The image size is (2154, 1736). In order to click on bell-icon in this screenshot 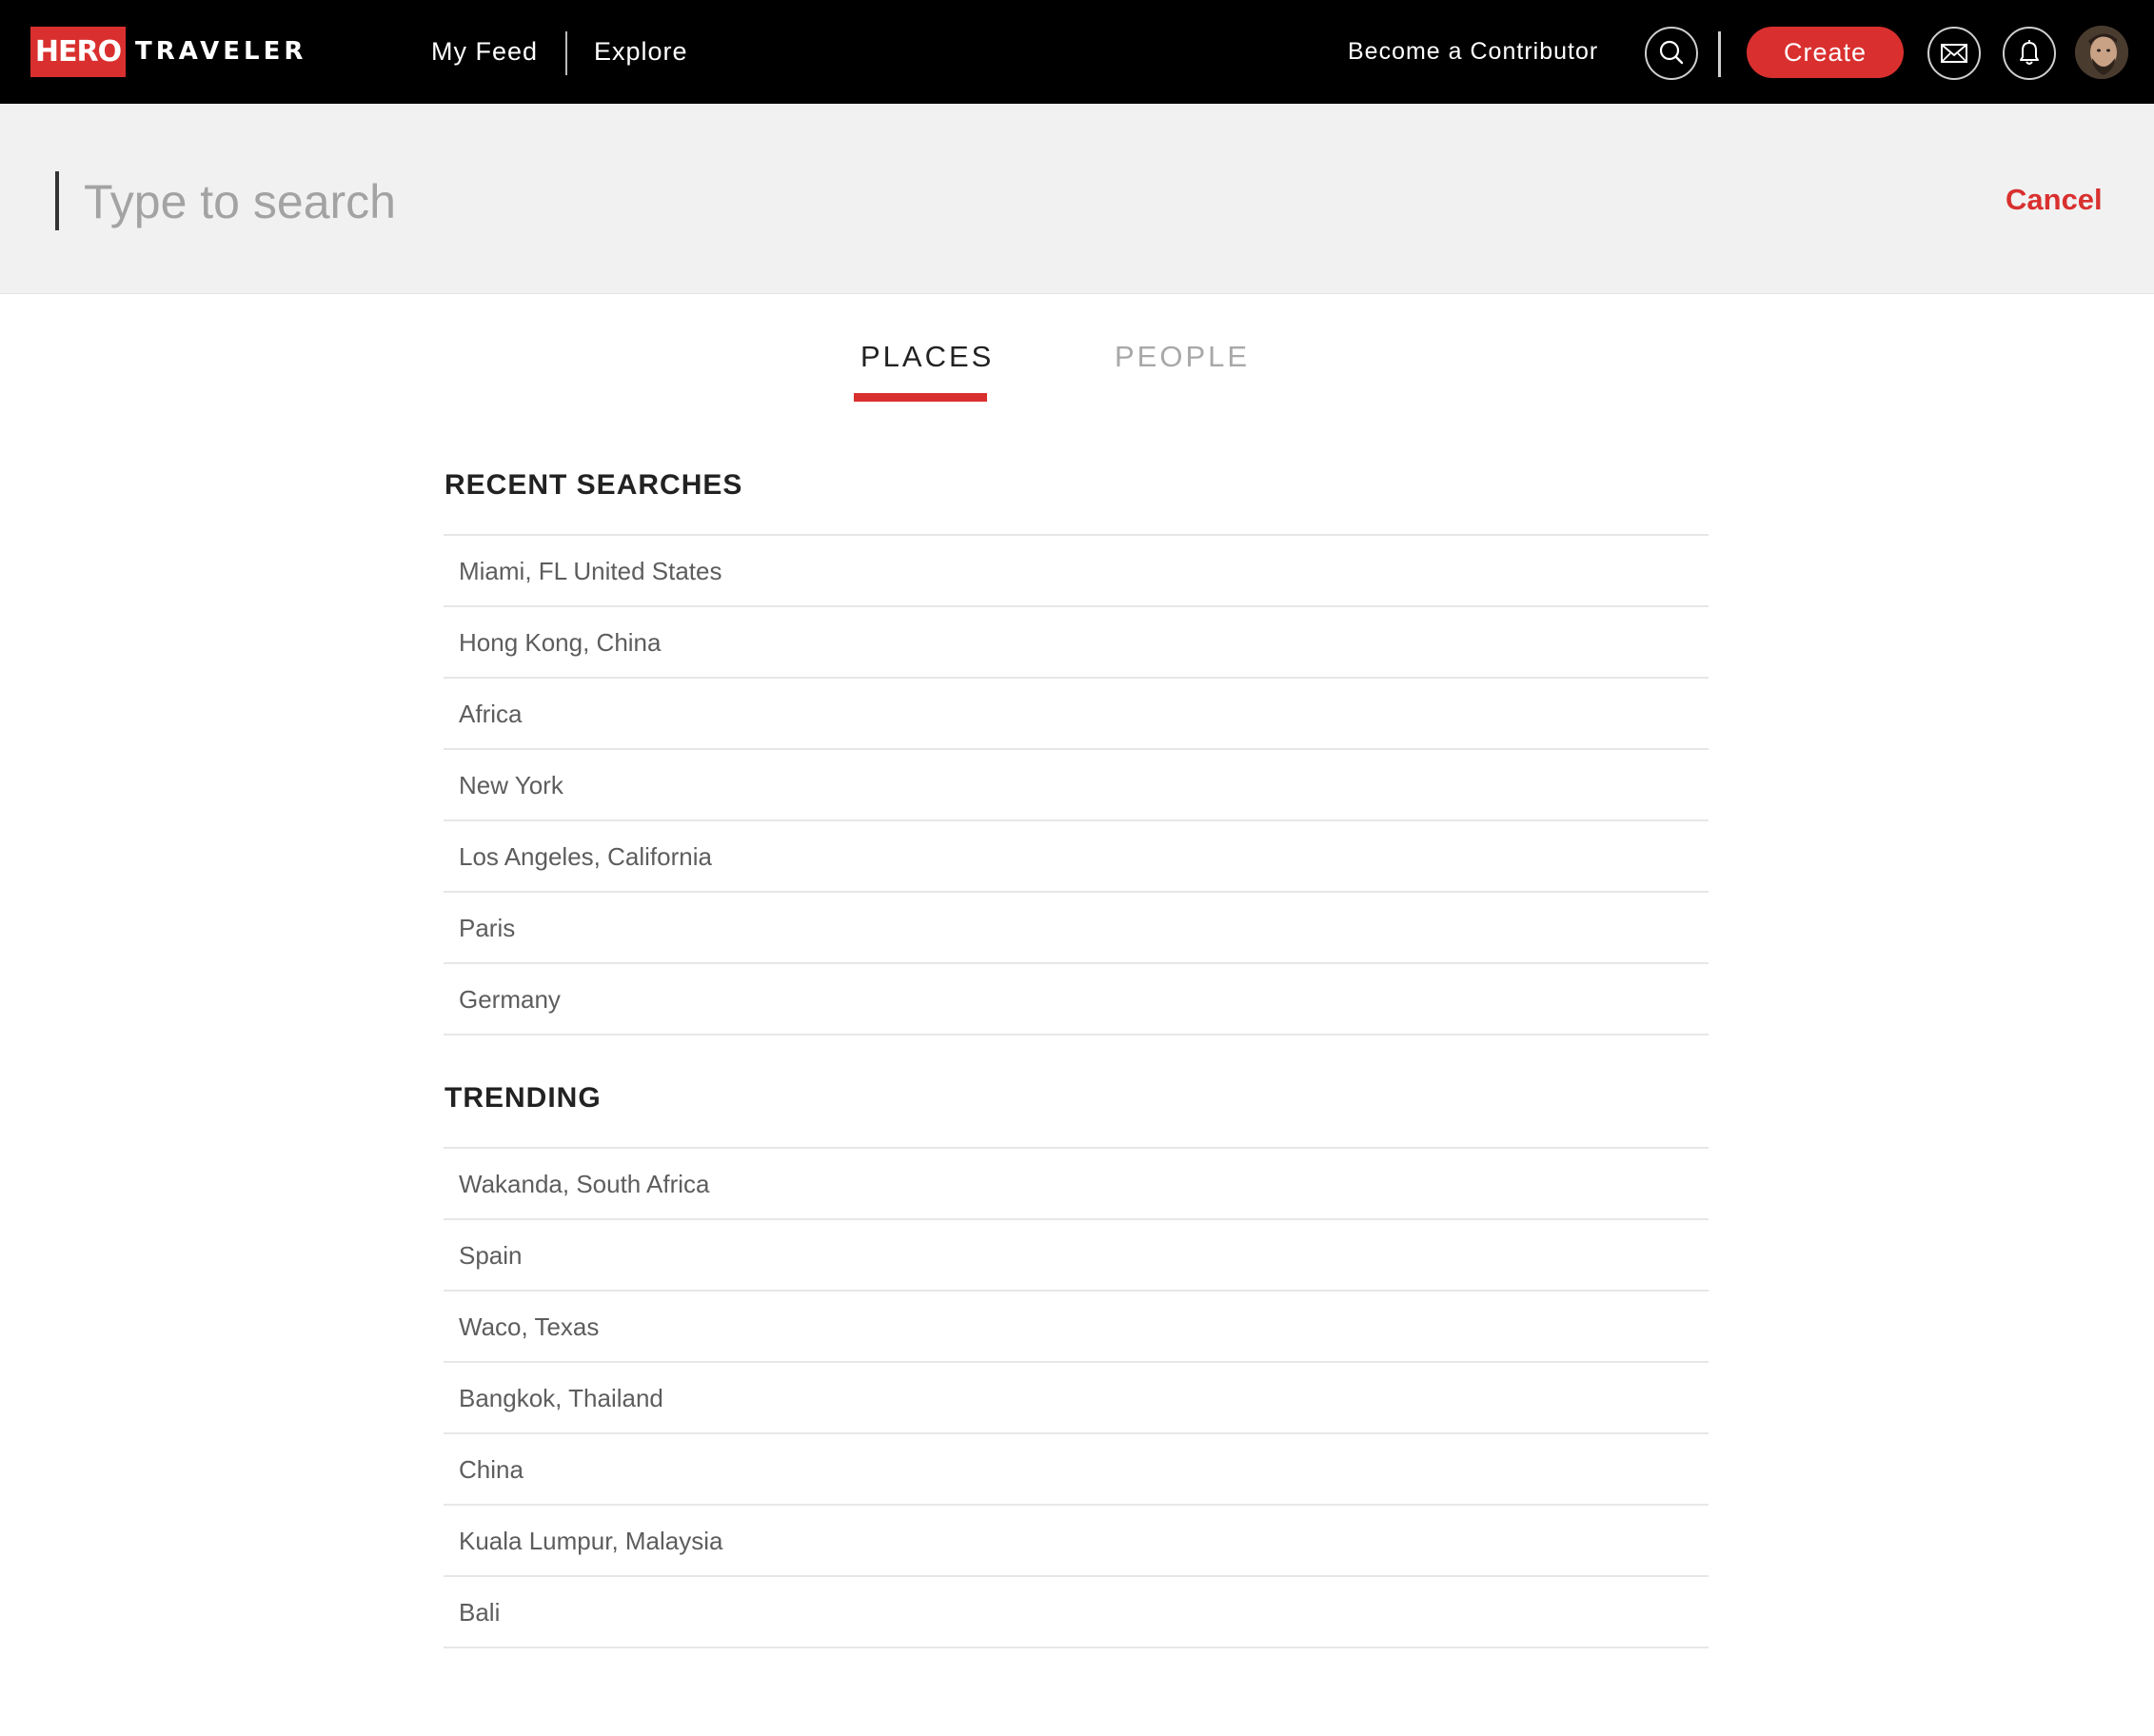, I will do `click(2029, 52)`.